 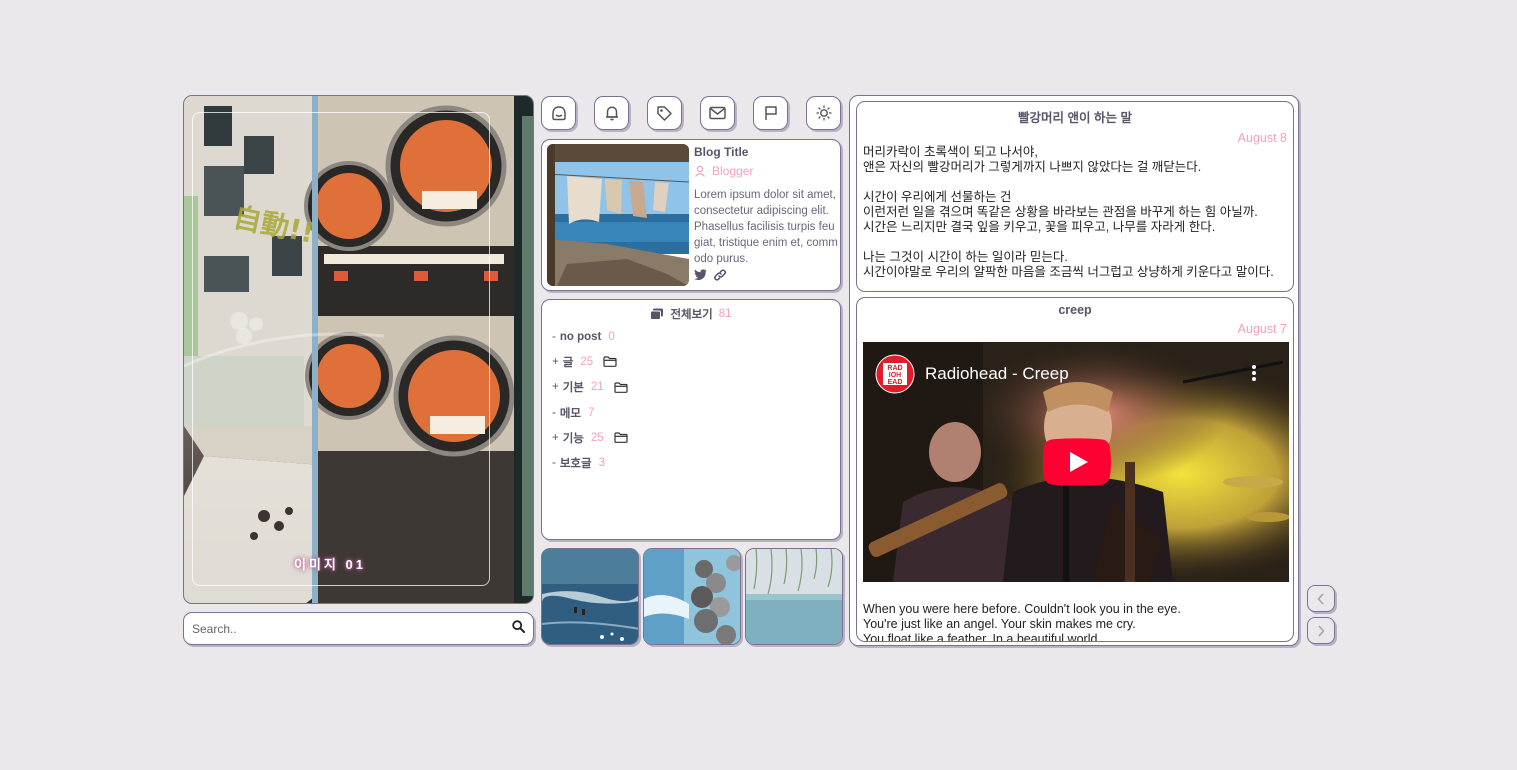 I want to click on play-button-icon, so click(x=1077, y=462).